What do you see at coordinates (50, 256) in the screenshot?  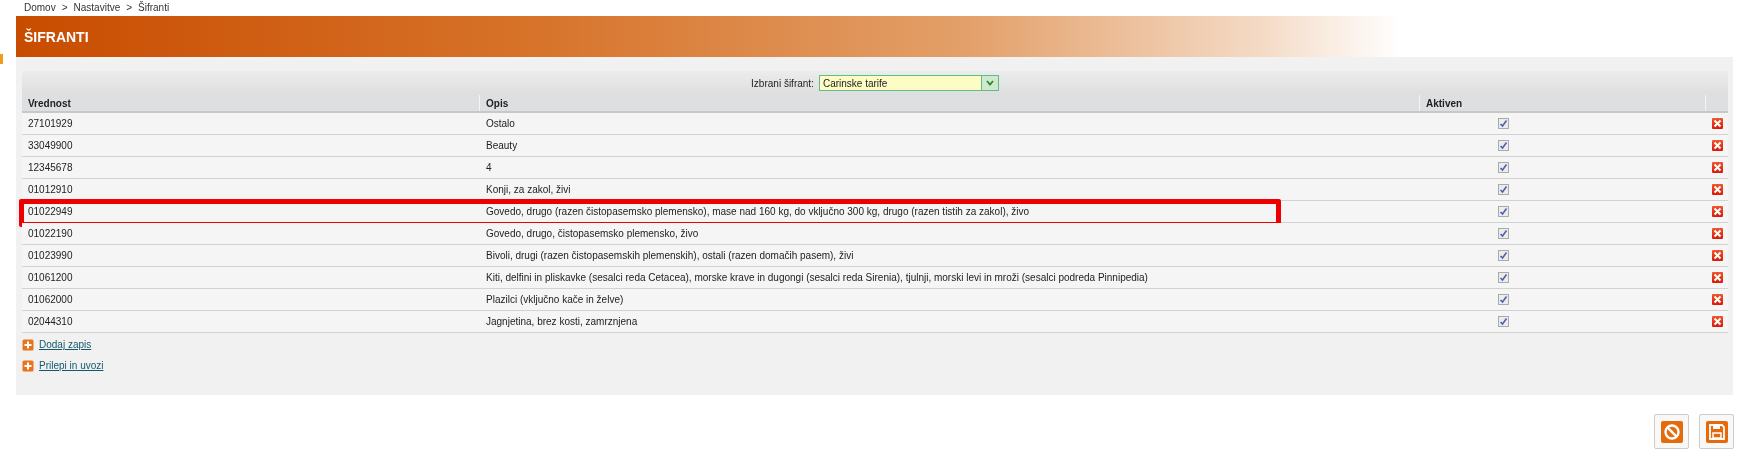 I see `table-cell-text: 01023990` at bounding box center [50, 256].